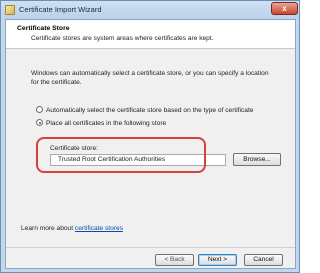 This screenshot has width=320, height=273. Describe the element at coordinates (39, 109) in the screenshot. I see `radio-button` at that location.